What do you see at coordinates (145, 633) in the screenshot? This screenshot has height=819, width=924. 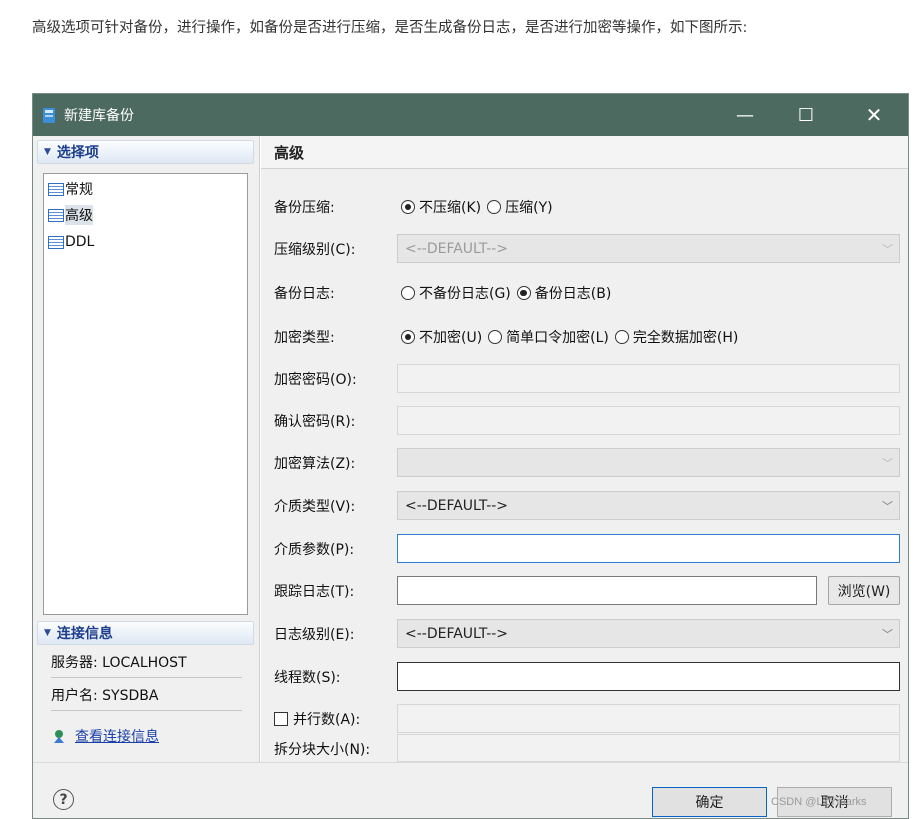 I see `connection-section-header: ▼ 连接信息` at bounding box center [145, 633].